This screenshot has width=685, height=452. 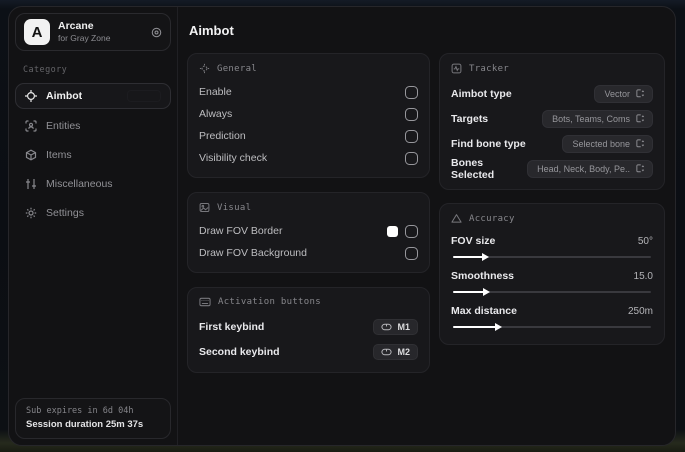 What do you see at coordinates (395, 326) in the screenshot?
I see `first-keybind-button: M1` at bounding box center [395, 326].